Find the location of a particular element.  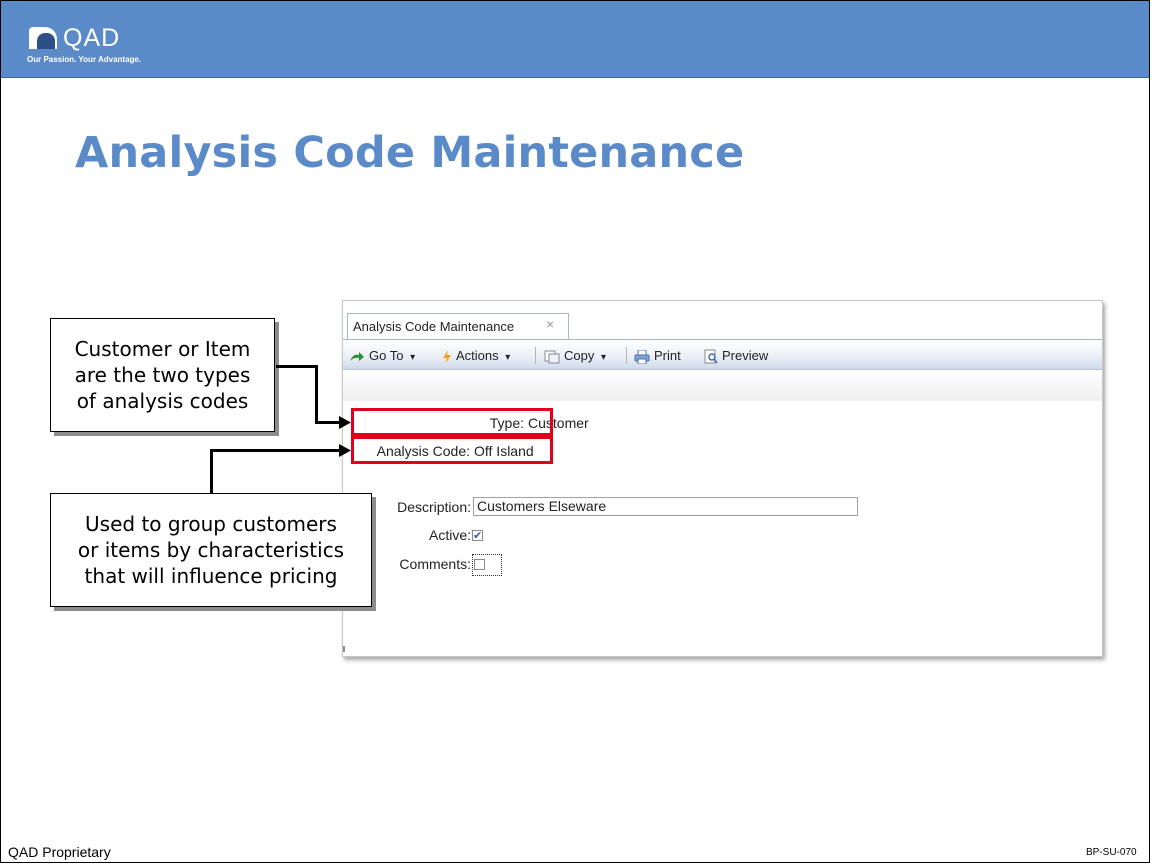

analysis-code-highlight-box is located at coordinates (452, 450).